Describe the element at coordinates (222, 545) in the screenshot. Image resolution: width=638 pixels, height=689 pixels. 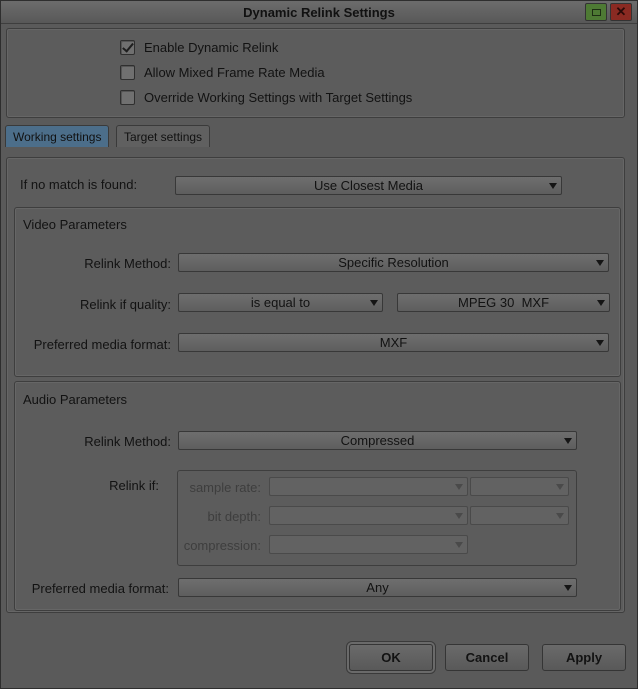
I see `compression-label: compression:` at that location.